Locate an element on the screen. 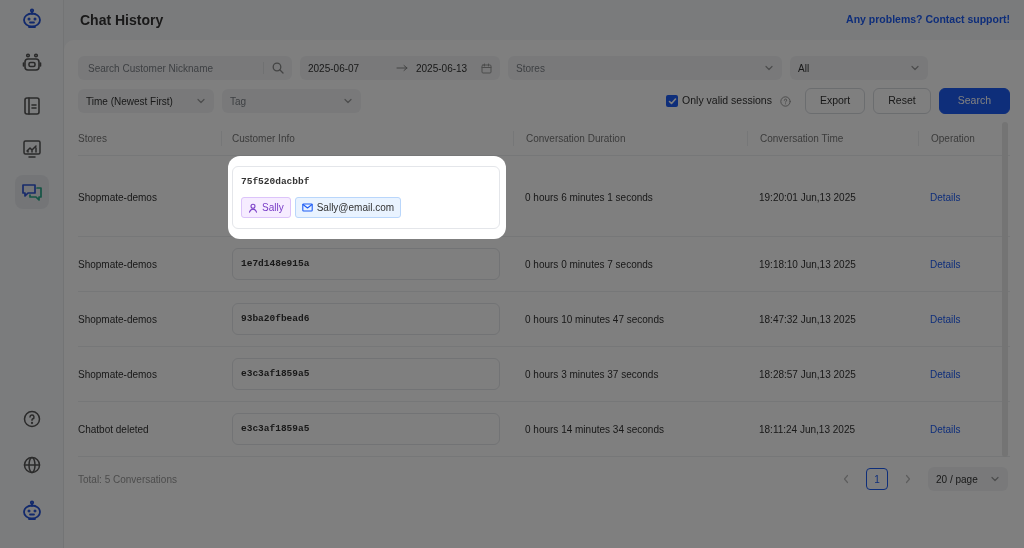 This screenshot has height=548, width=1024. name-tag: Sally is located at coordinates (266, 208).